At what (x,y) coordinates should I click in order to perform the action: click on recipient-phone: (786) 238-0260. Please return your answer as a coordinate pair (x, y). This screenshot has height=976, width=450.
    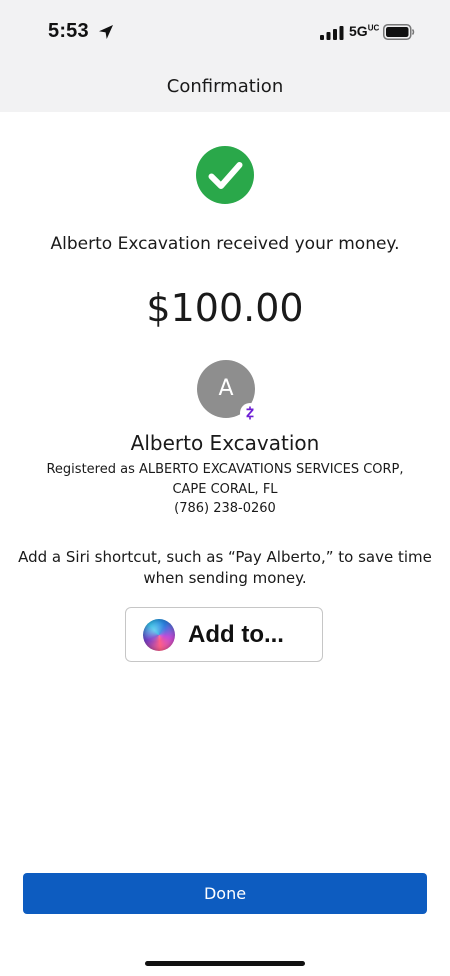
    Looking at the image, I should click on (225, 508).